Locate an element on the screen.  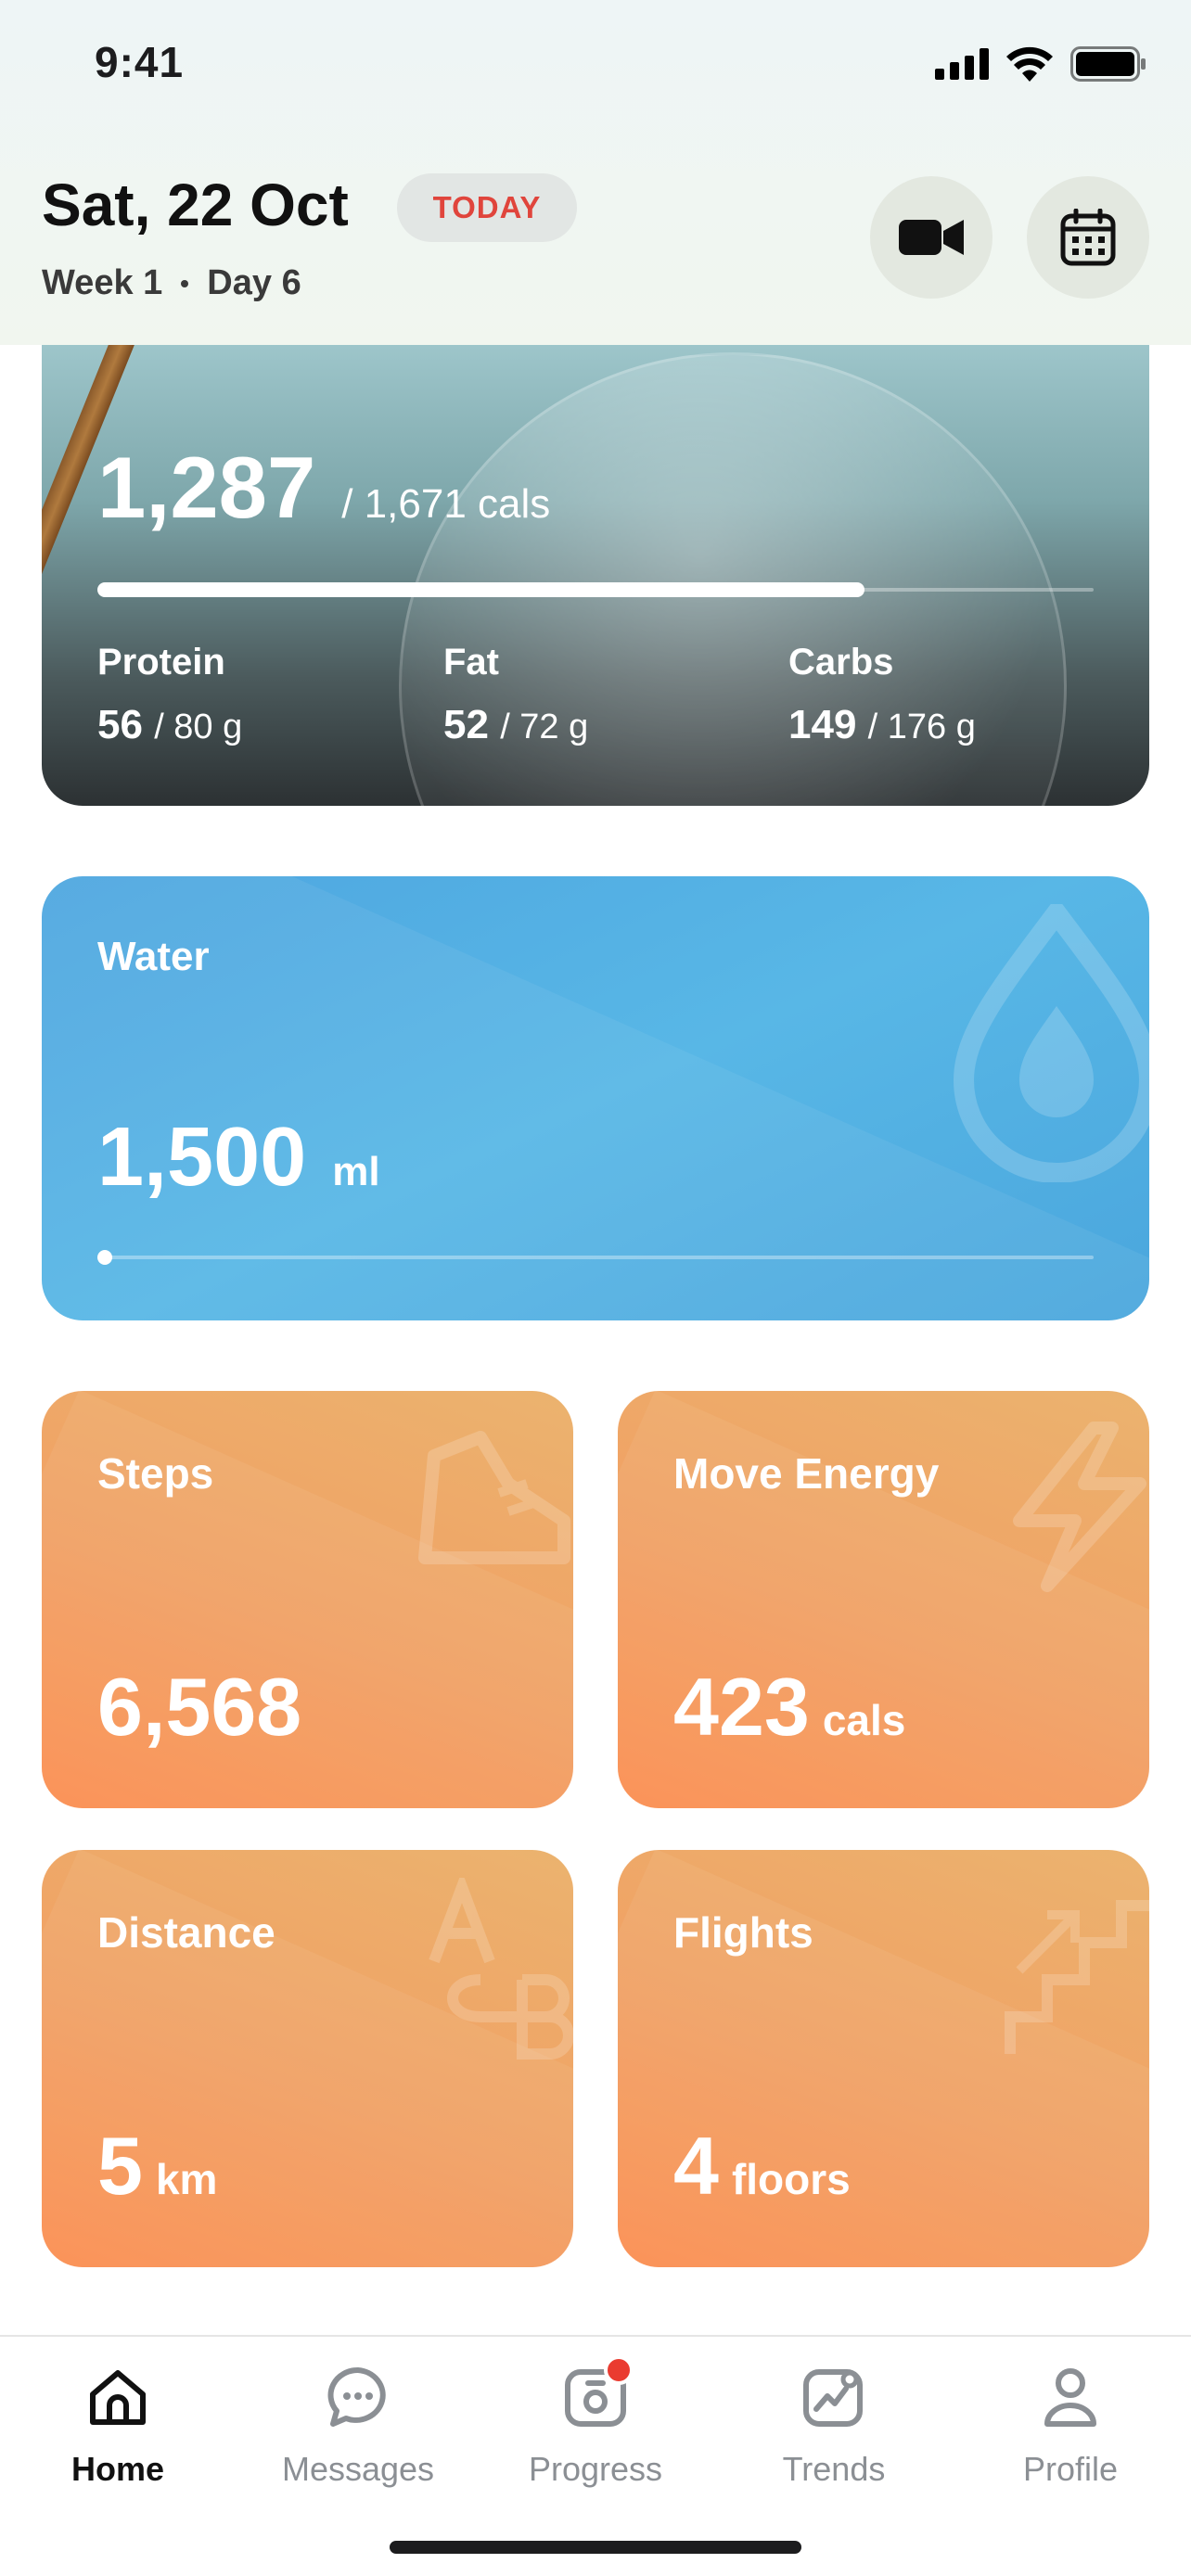
trends-icon is located at coordinates (833, 2397).